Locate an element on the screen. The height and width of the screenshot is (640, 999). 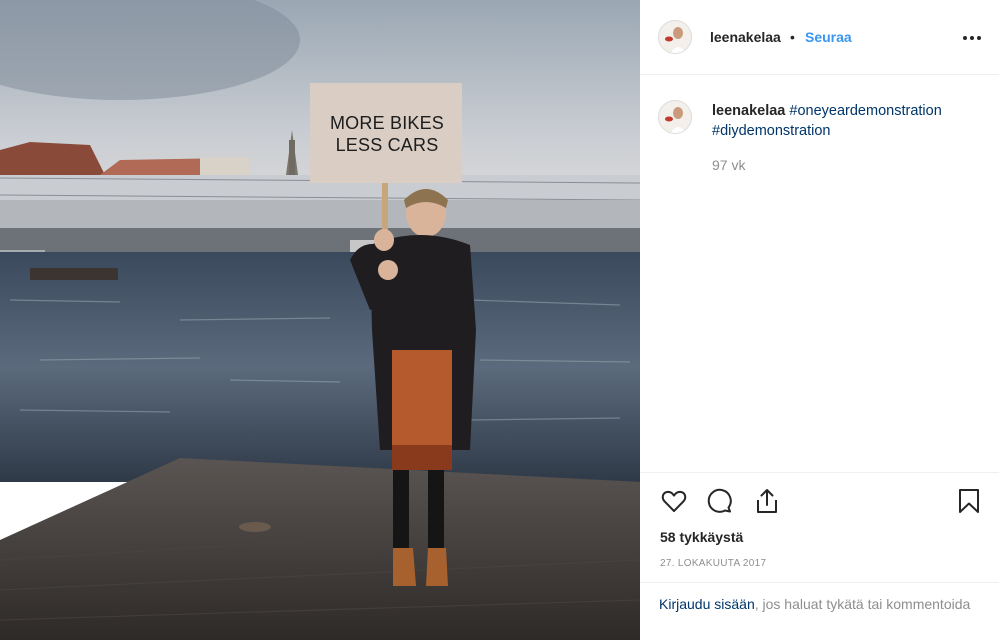
avatar is located at coordinates (675, 37).